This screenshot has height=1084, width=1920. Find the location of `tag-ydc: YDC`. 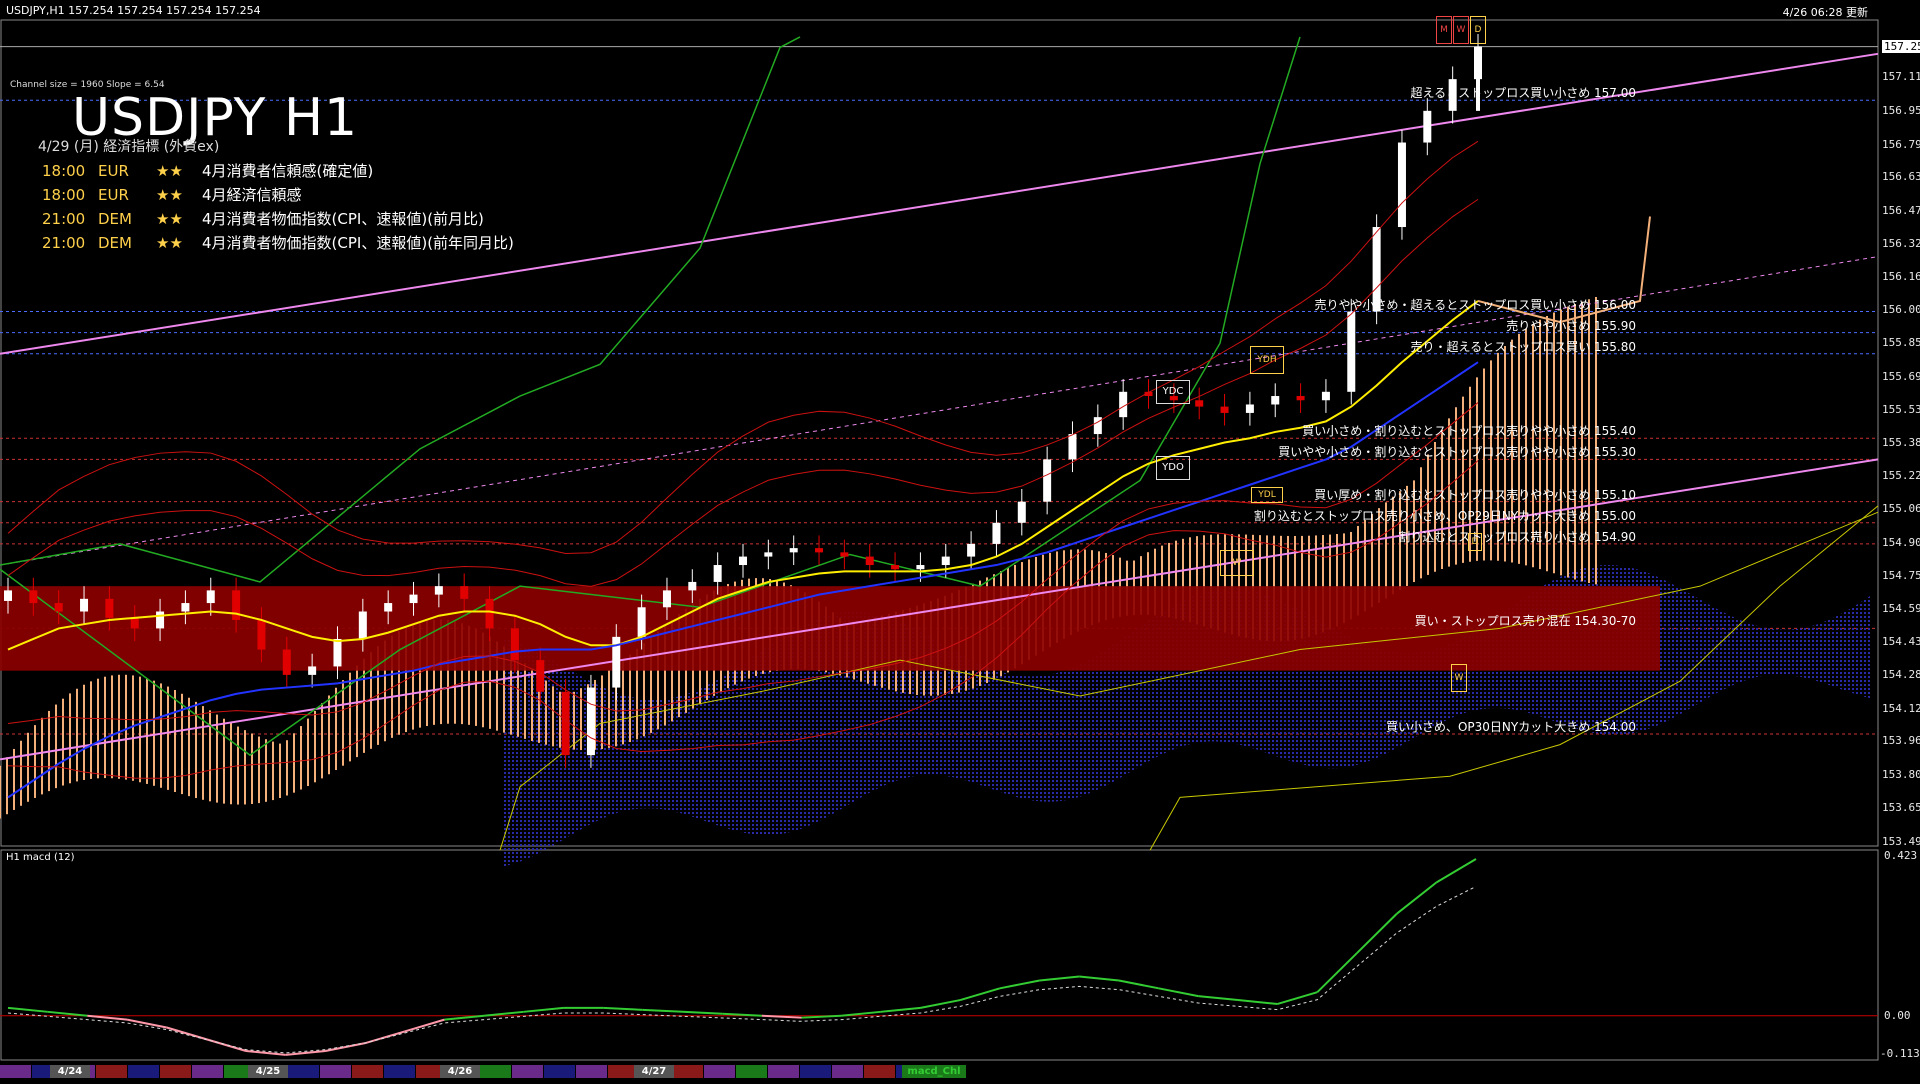

tag-ydc: YDC is located at coordinates (1173, 392).